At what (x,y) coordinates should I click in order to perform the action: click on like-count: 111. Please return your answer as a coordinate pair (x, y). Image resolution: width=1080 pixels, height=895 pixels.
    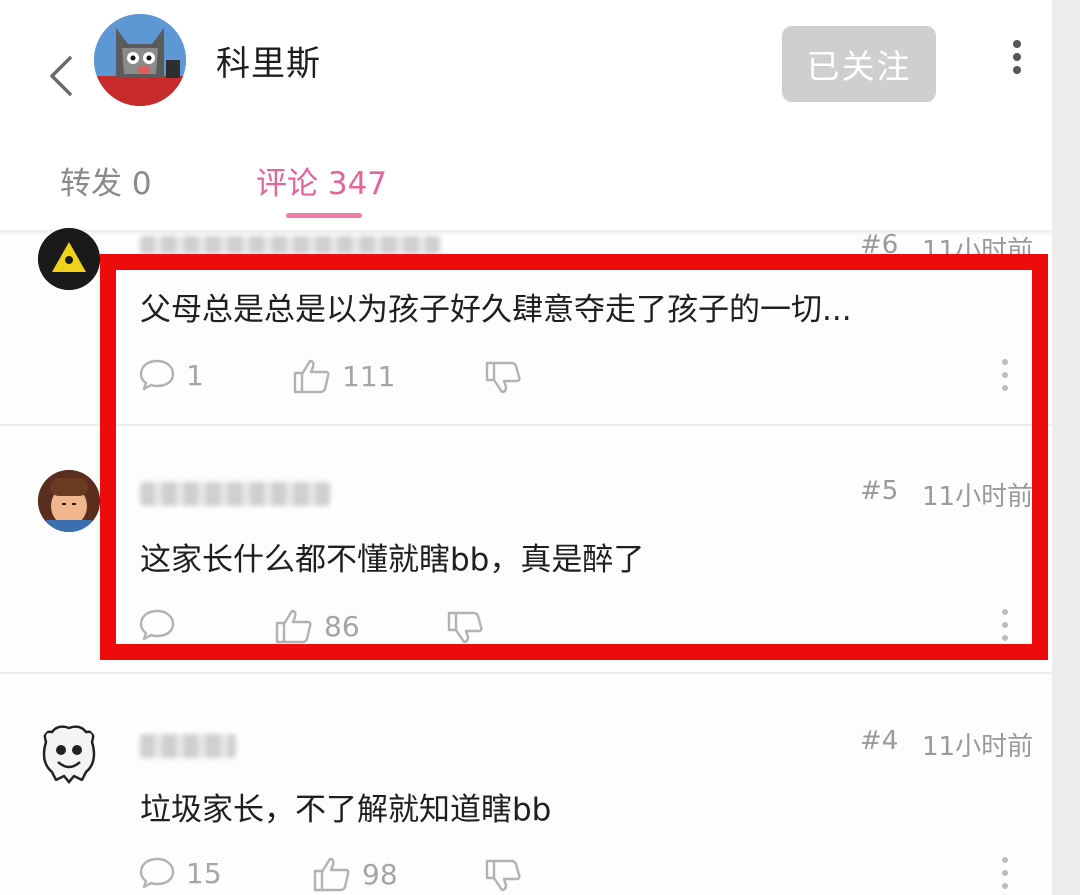
    Looking at the image, I should click on (369, 376).